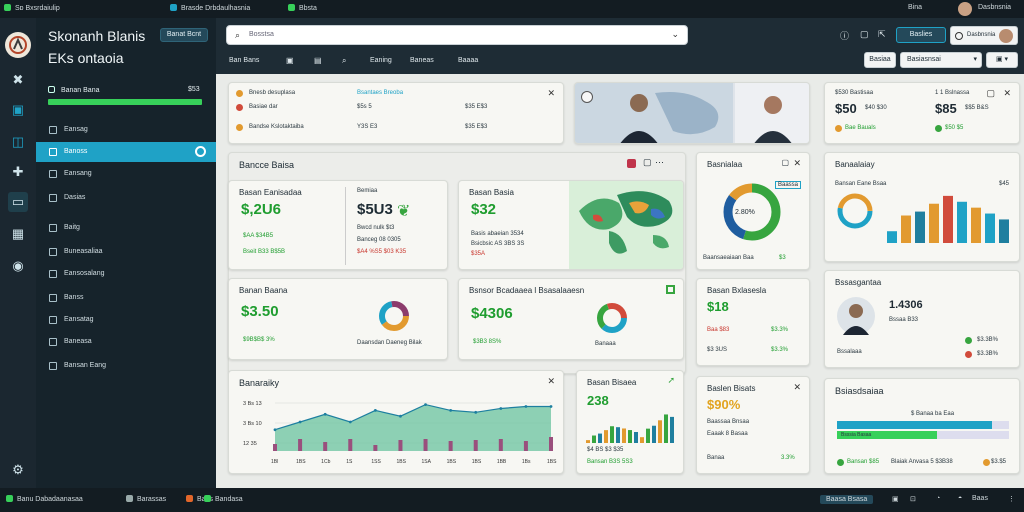 The image size is (1024, 512). I want to click on taskbar-start: Banu Dabadaanasaa, so click(44, 499).